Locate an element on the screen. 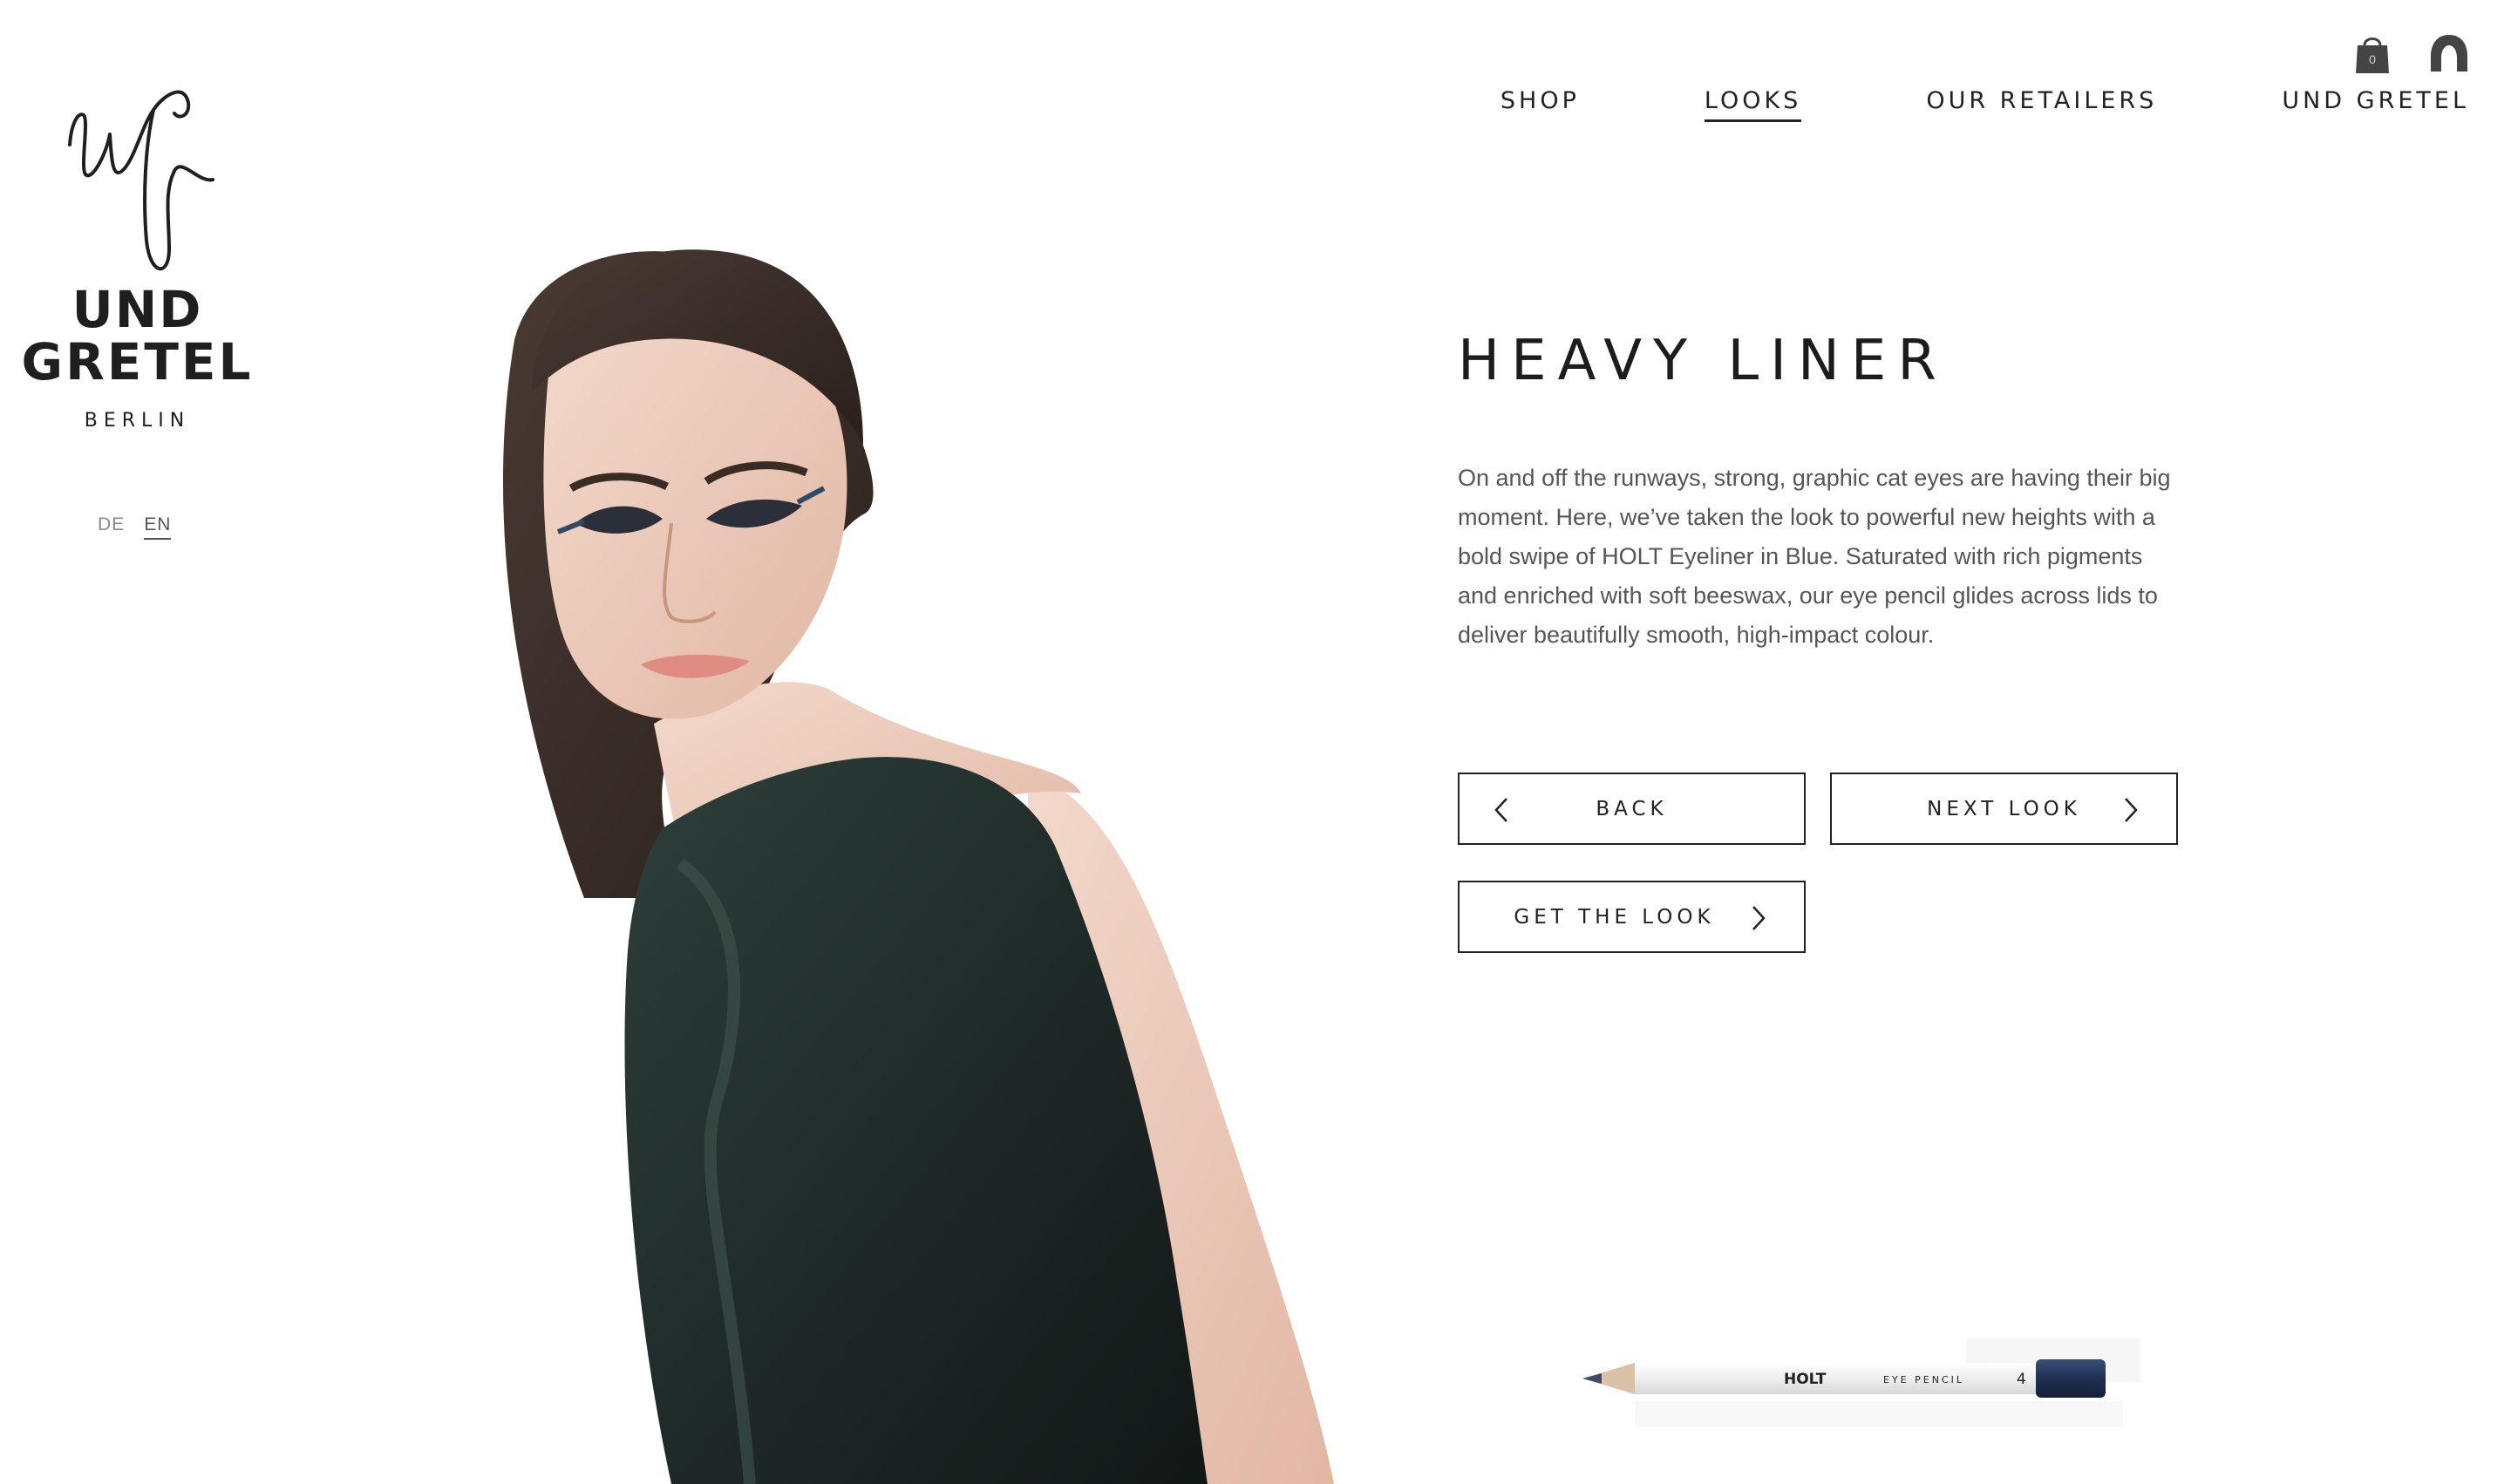 Image resolution: width=2511 pixels, height=1484 pixels. navigation-buttons: BACK NEXT LOOK is located at coordinates (1818, 809).